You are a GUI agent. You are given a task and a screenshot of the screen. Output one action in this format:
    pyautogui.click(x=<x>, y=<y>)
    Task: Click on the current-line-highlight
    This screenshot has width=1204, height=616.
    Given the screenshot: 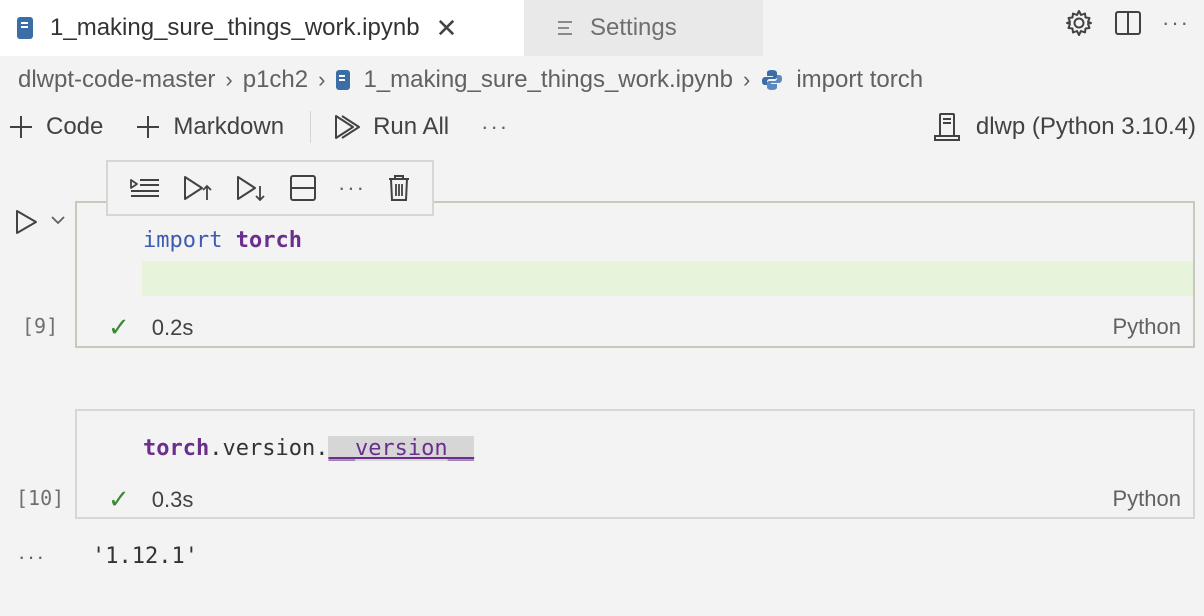 What is the action you would take?
    pyautogui.click(x=667, y=278)
    